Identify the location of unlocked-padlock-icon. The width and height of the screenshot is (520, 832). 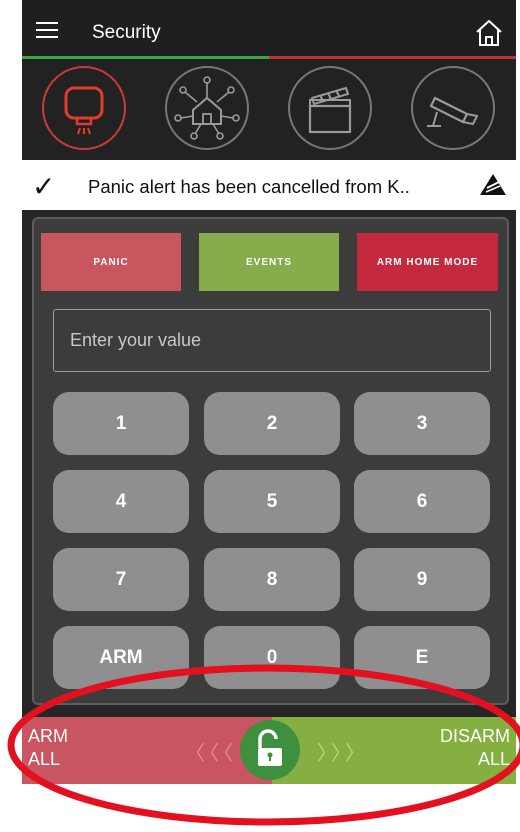
(270, 747).